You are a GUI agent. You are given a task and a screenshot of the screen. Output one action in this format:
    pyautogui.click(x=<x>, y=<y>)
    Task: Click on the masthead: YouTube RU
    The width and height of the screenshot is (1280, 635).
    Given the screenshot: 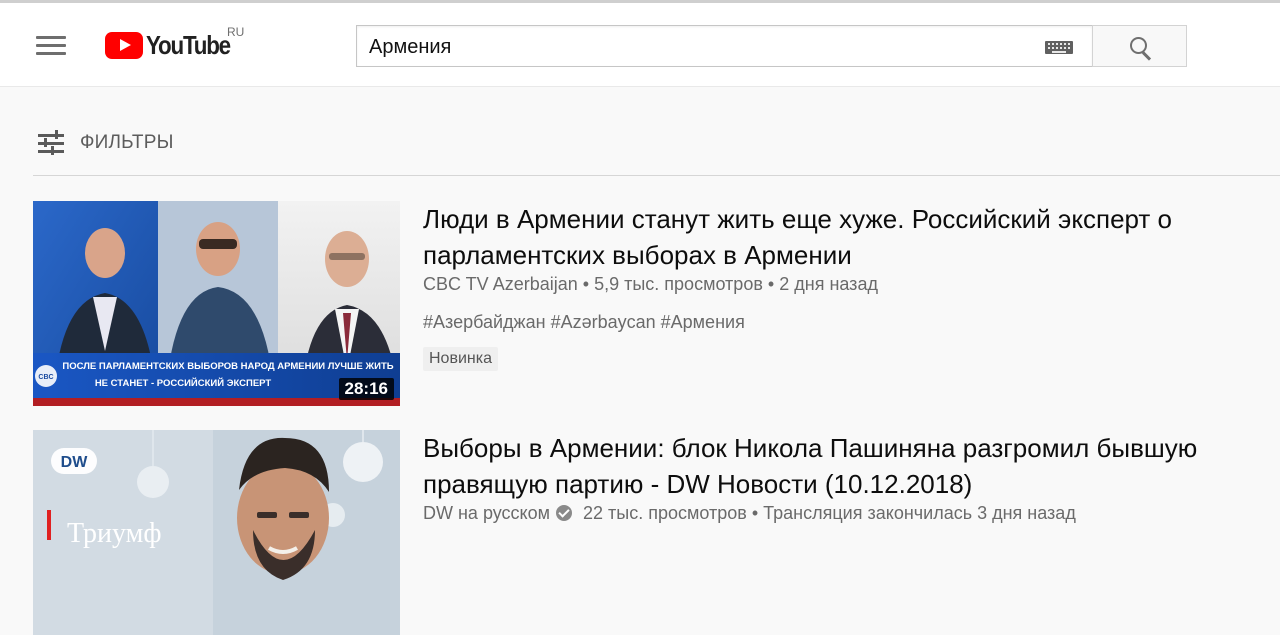 What is the action you would take?
    pyautogui.click(x=640, y=45)
    